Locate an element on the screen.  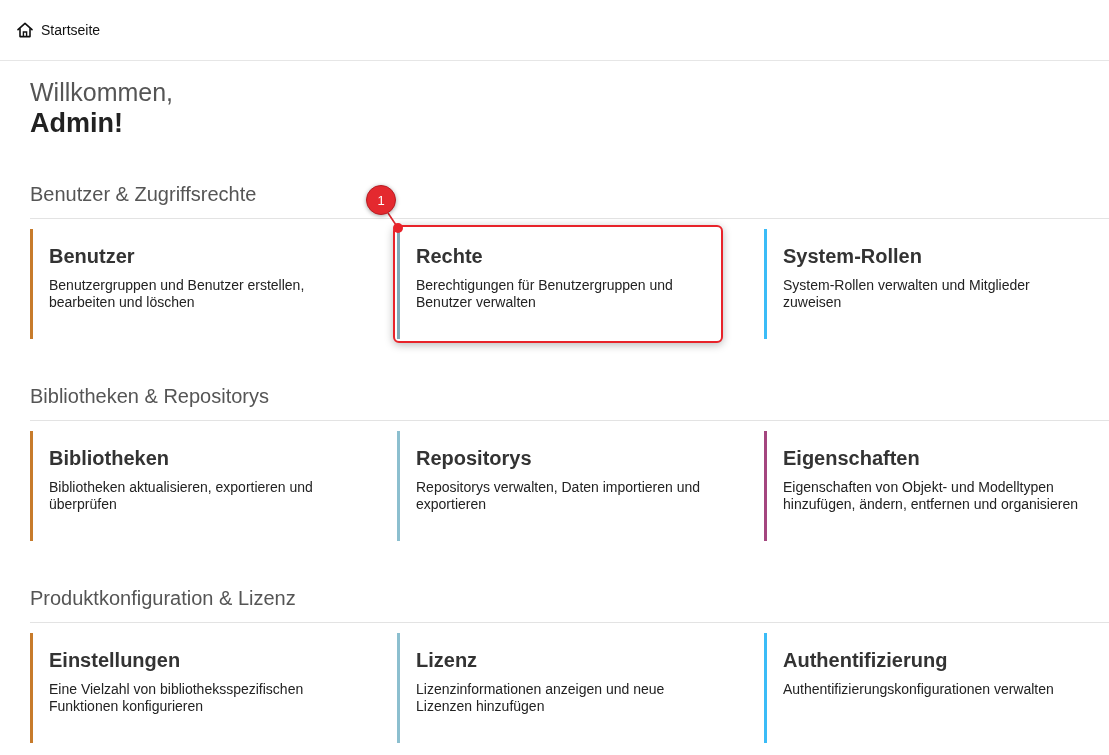
tile-description: Eine Vielzahl von bibliotheksspezifischen Funktionen konfigurieren is located at coordinates (177, 698).